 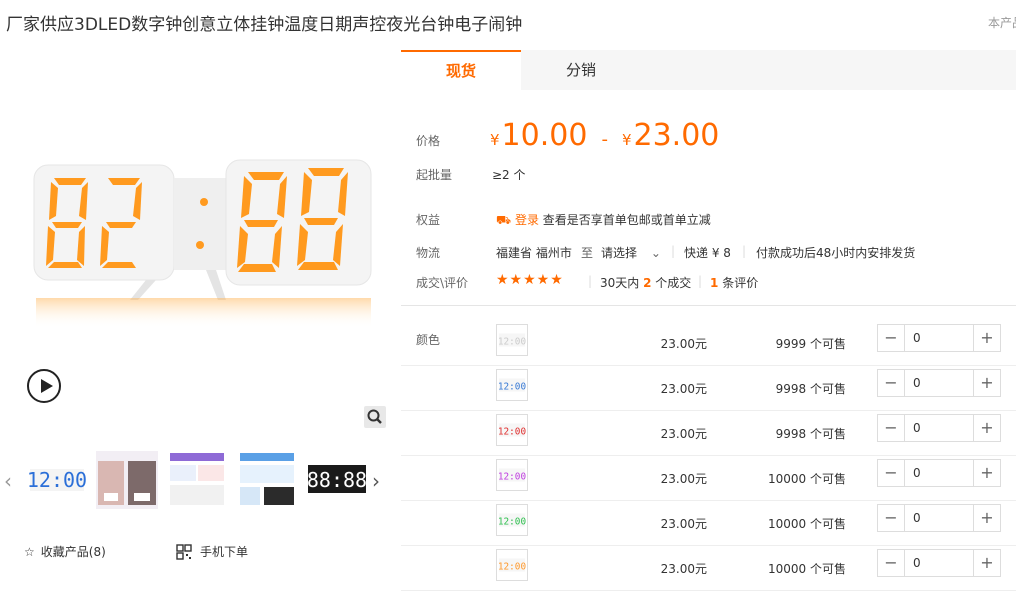 I want to click on ship-to-prefix: 至, so click(x=587, y=253).